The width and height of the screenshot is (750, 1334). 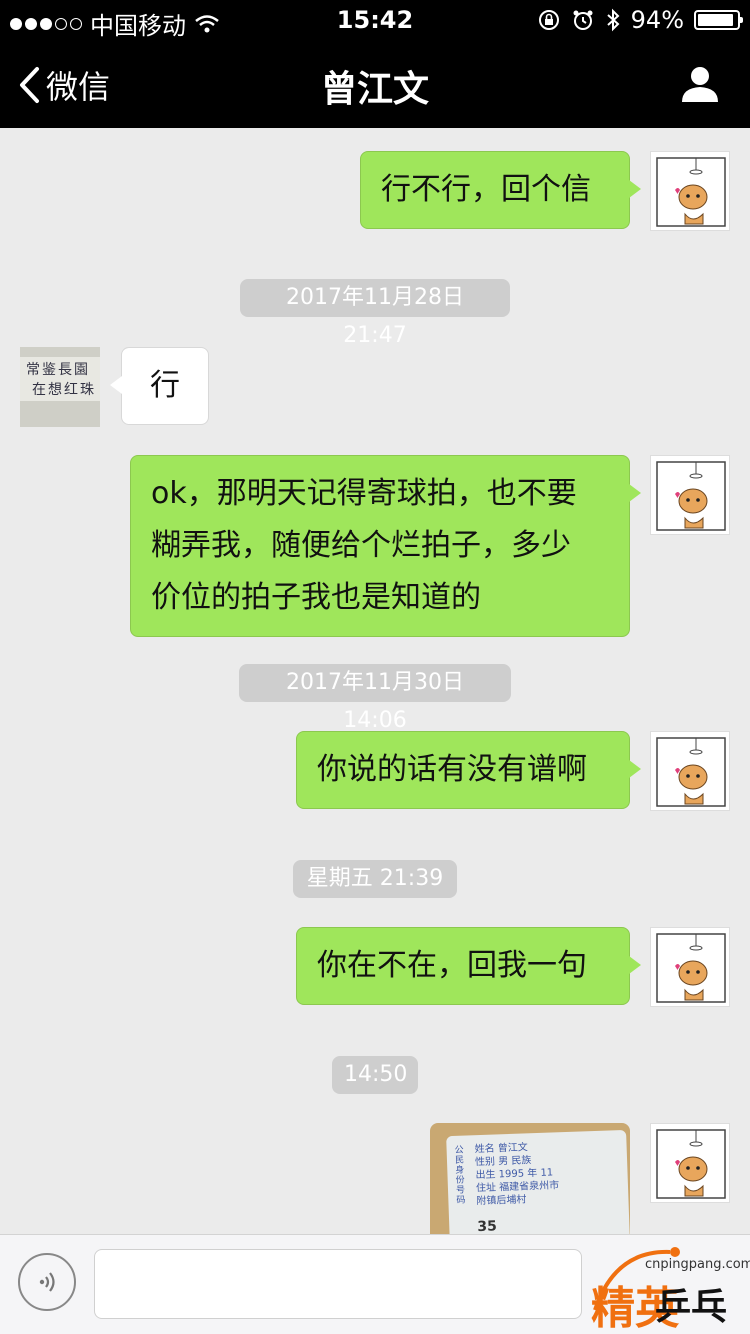 I want to click on person-icon, so click(x=700, y=84).